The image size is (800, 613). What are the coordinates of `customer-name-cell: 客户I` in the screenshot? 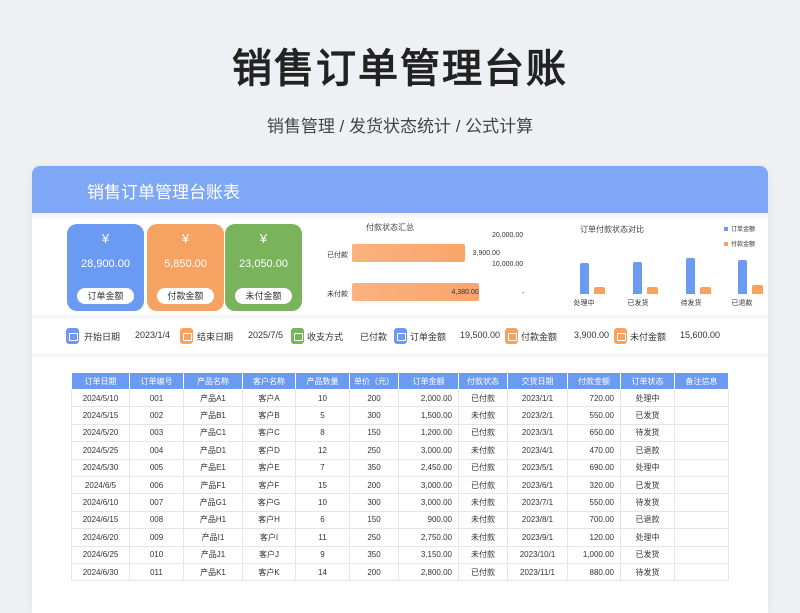 It's located at (269, 537).